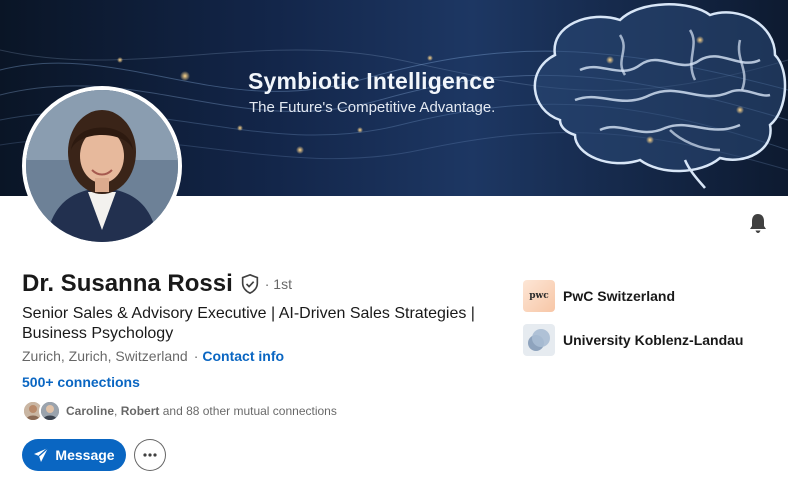 The width and height of the screenshot is (788, 500). I want to click on message-button: Message, so click(74, 455).